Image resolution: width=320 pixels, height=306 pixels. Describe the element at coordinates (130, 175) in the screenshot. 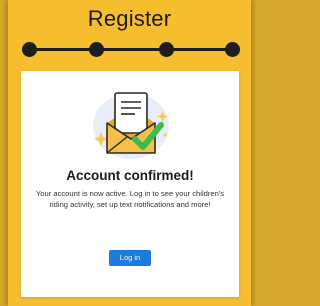

I see `confirmation-heading: Account confirmed!` at that location.